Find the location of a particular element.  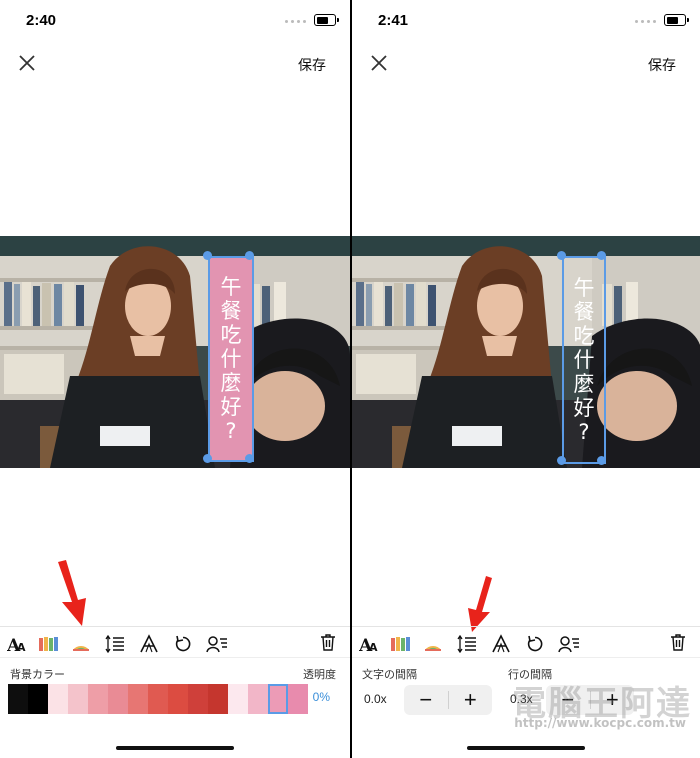

background-color-label: 背景カラー is located at coordinates (37, 675).